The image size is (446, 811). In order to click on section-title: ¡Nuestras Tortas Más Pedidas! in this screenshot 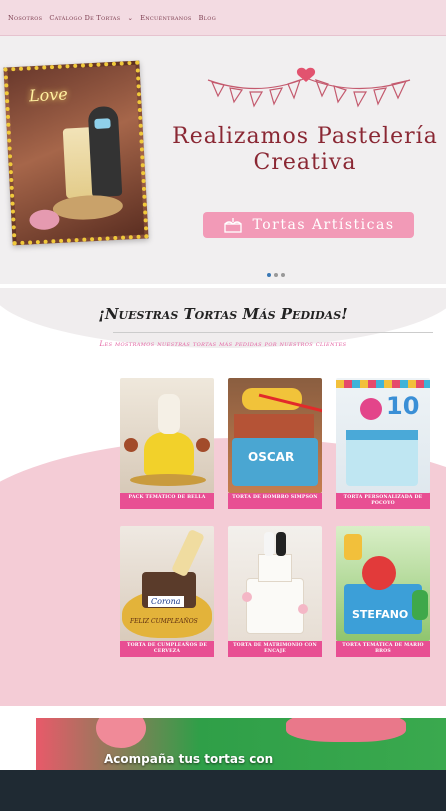, I will do `click(223, 314)`.